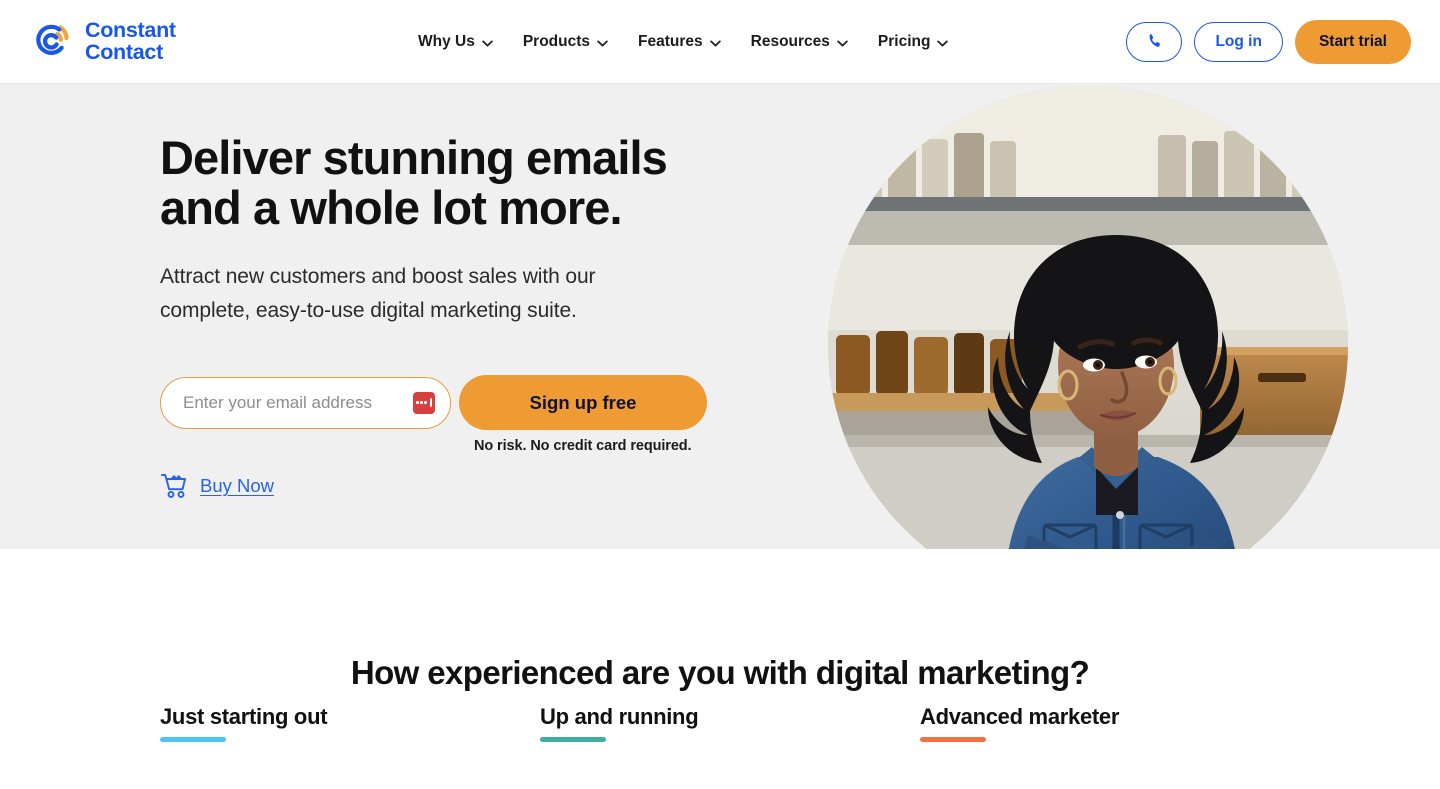 This screenshot has height=789, width=1440. What do you see at coordinates (52, 42) in the screenshot?
I see `constant-contact-circle-logo-icon` at bounding box center [52, 42].